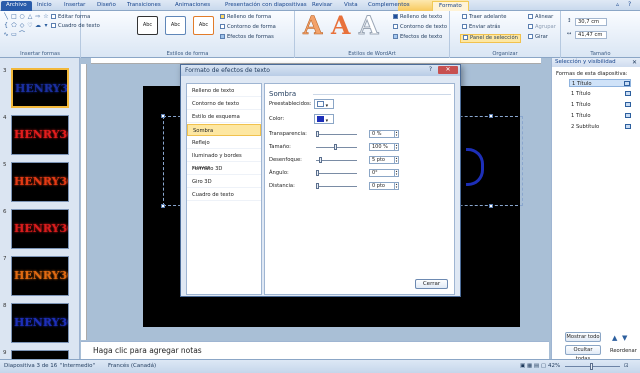 This screenshot has width=640, height=373. Describe the element at coordinates (16, 6) in the screenshot. I see `tab-file: Archivo` at that location.